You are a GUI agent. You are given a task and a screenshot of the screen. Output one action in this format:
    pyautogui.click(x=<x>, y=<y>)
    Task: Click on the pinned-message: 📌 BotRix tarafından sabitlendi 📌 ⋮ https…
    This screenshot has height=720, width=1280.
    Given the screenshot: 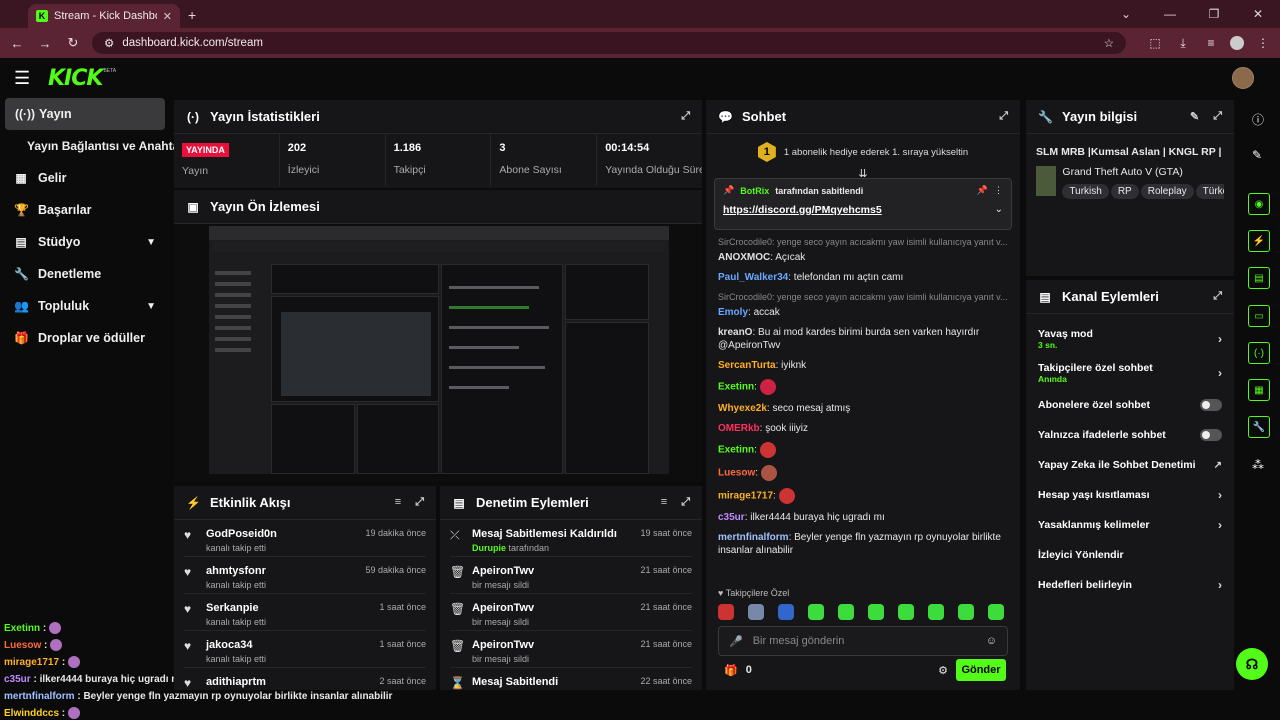 What is the action you would take?
    pyautogui.click(x=863, y=204)
    